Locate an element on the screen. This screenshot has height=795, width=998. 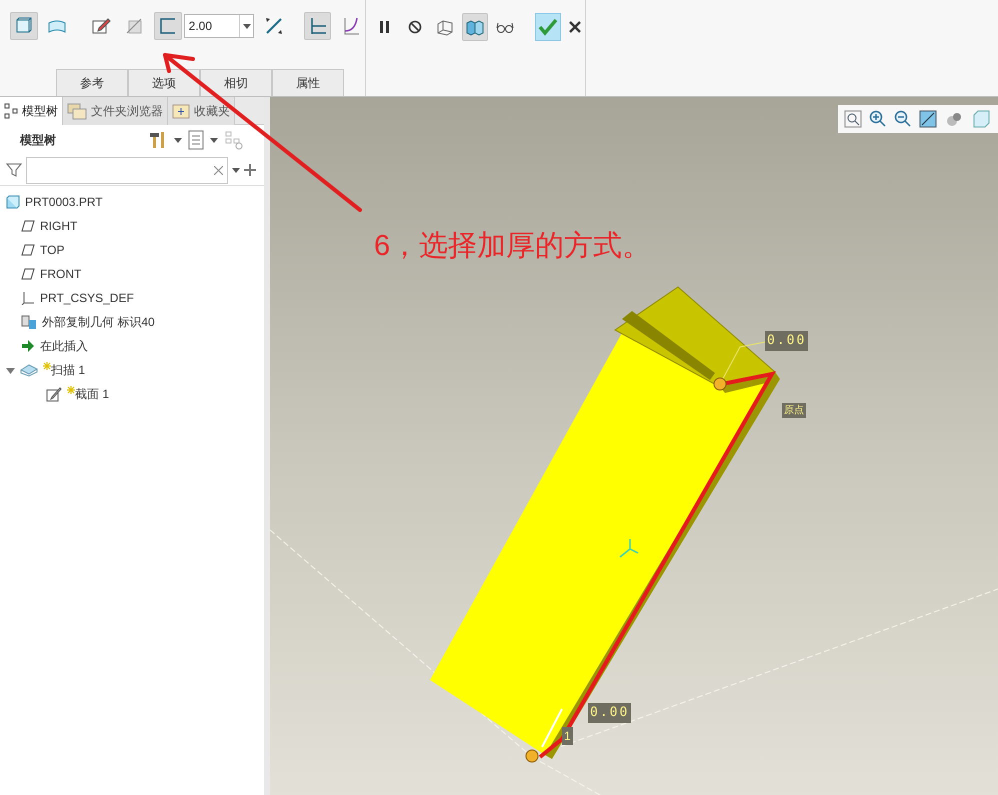
tree-item: FRONT is located at coordinates (132, 274).